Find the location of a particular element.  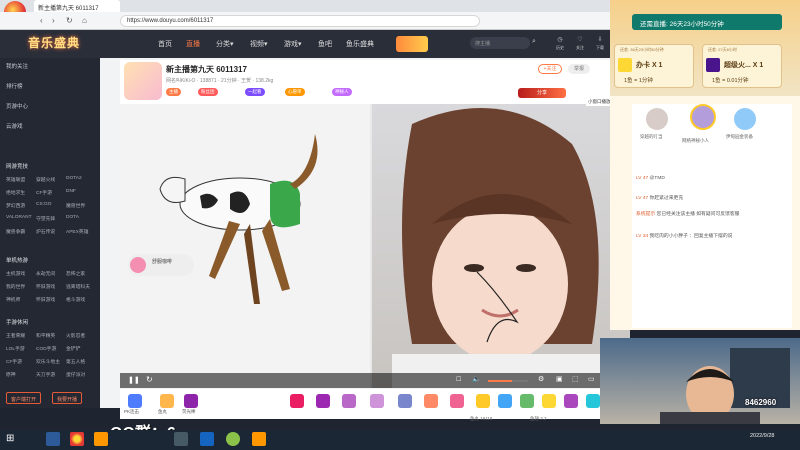

sidebar-link: 金铲铲 is located at coordinates (81, 348).